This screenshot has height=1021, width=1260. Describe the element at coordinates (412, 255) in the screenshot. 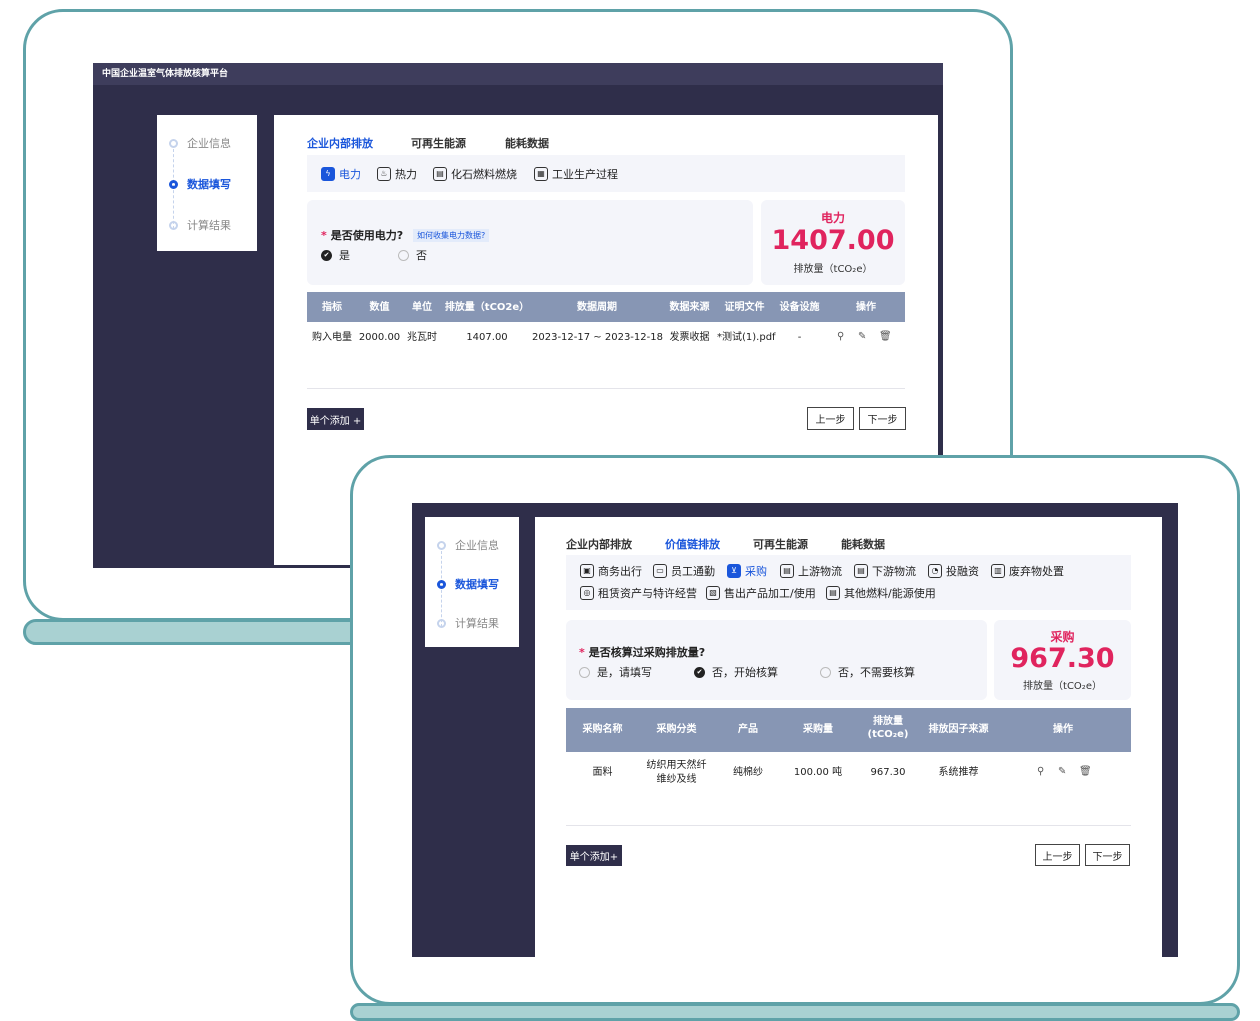

I see `radio-no: 否` at that location.